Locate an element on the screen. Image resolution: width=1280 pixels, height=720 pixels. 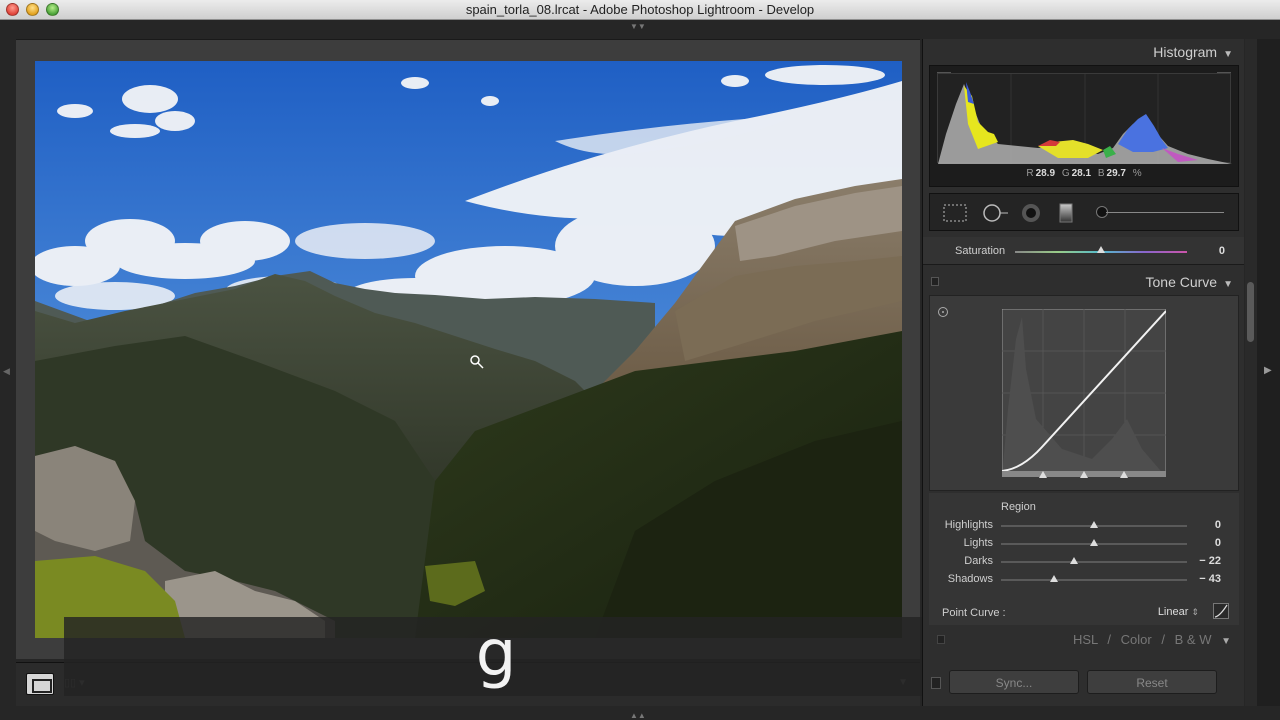
shadows-slider-track is located at coordinates (1094, 580).